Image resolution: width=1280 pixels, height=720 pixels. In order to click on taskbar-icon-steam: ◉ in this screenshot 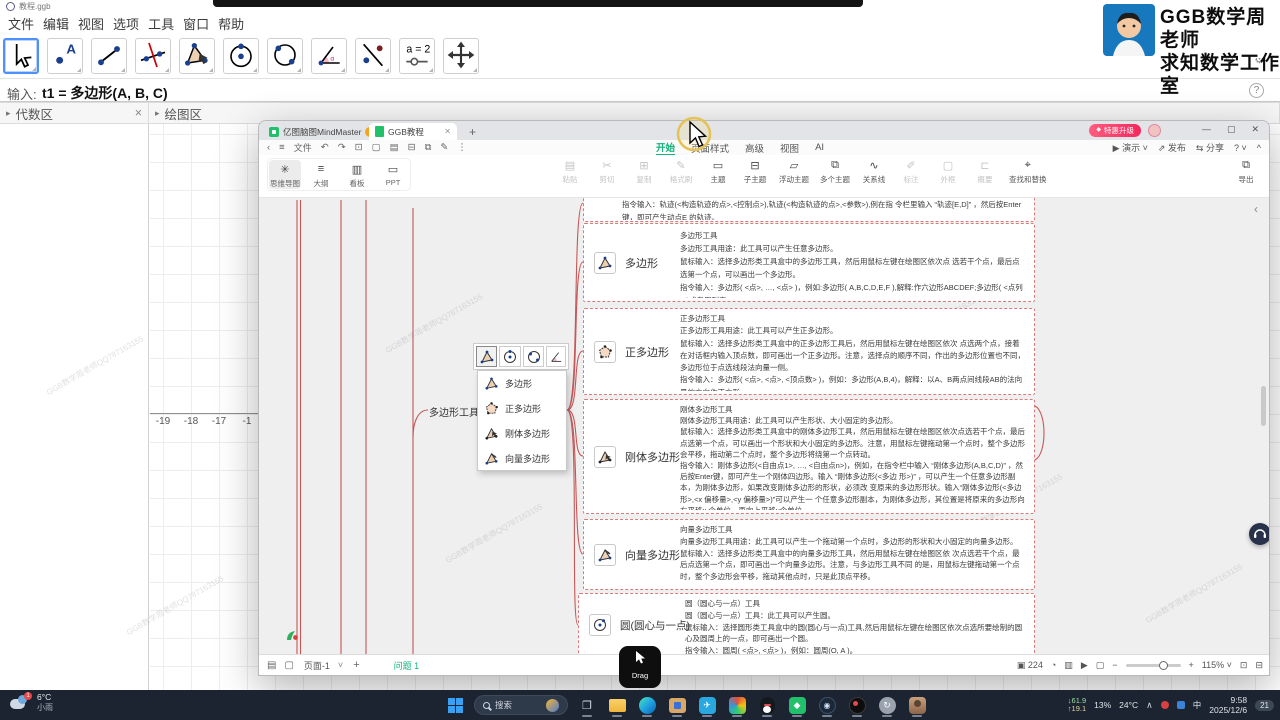, I will do `click(827, 705)`.